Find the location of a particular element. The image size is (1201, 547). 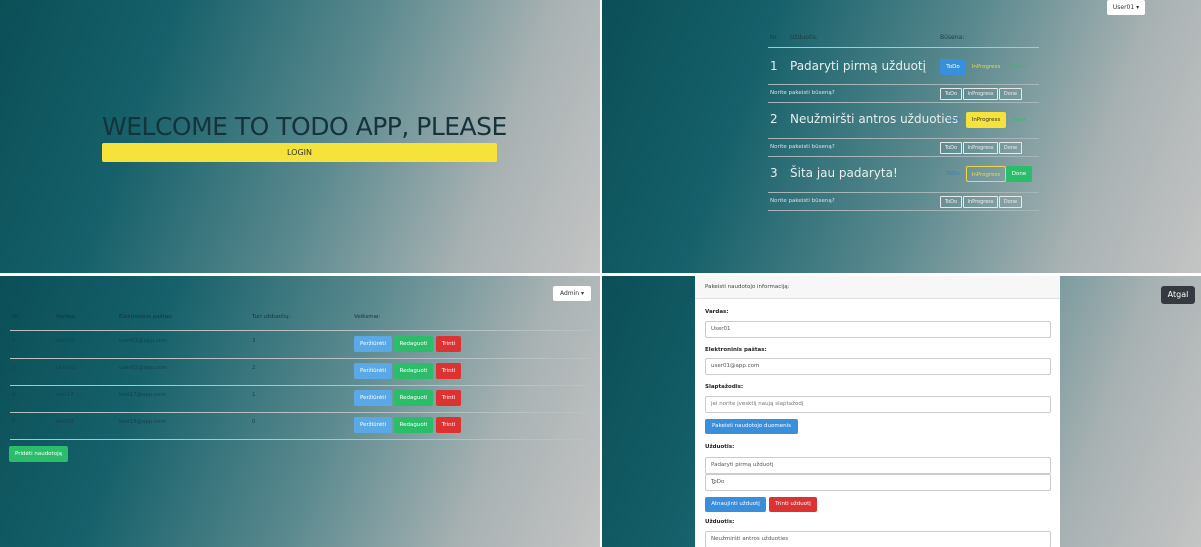

task-text: Neužmiršti antros užduoties is located at coordinates (874, 119).